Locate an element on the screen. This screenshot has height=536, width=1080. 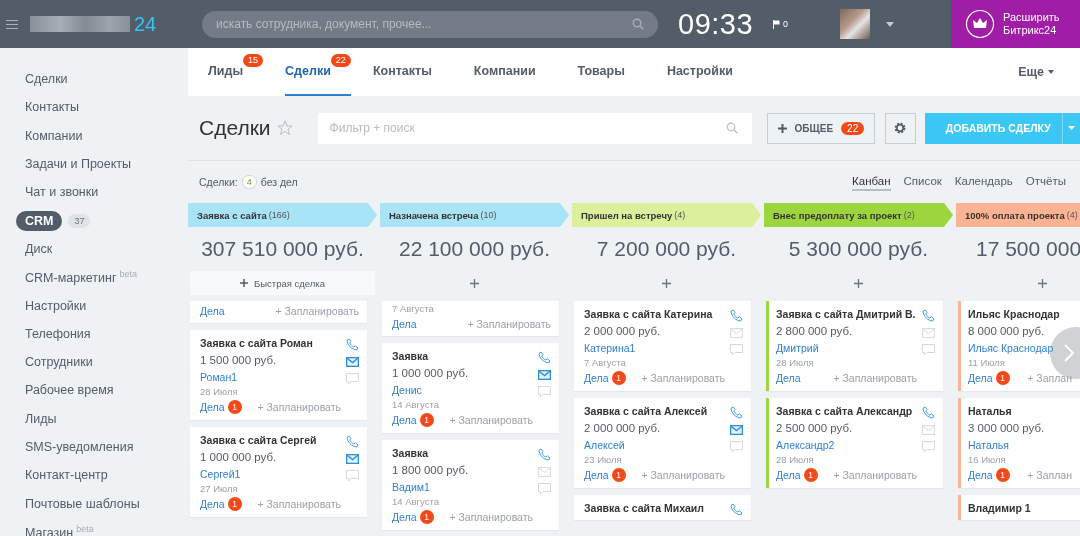
upgrade-button: Расширить Битрикс24 is located at coordinates (1015, 24).